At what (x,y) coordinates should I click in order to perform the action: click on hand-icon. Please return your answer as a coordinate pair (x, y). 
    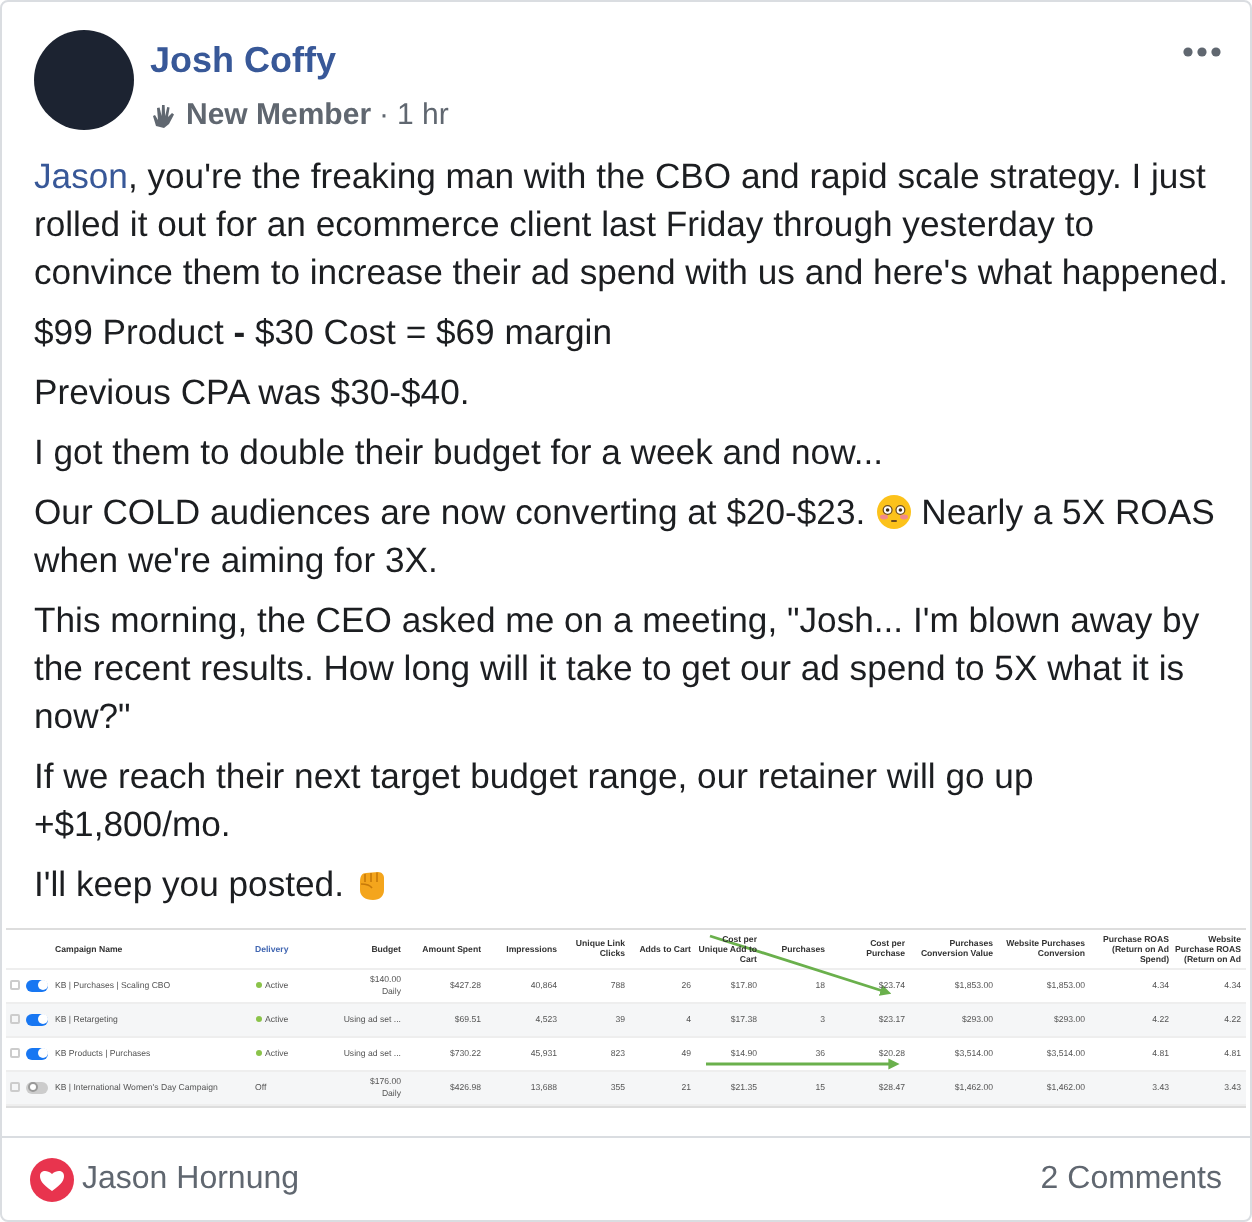
    Looking at the image, I should click on (164, 116).